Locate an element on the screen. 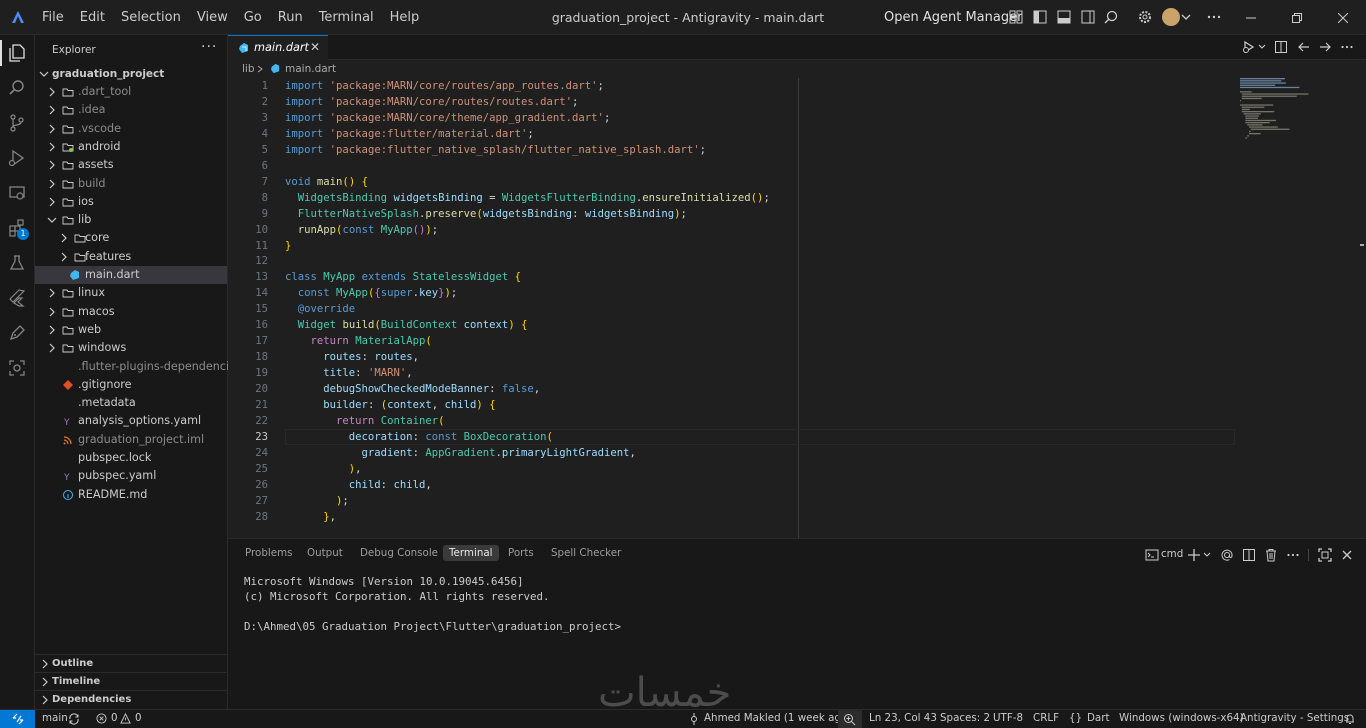 Image resolution: width=1366 pixels, height=728 pixels. at-mention-icon is located at coordinates (1227, 555).